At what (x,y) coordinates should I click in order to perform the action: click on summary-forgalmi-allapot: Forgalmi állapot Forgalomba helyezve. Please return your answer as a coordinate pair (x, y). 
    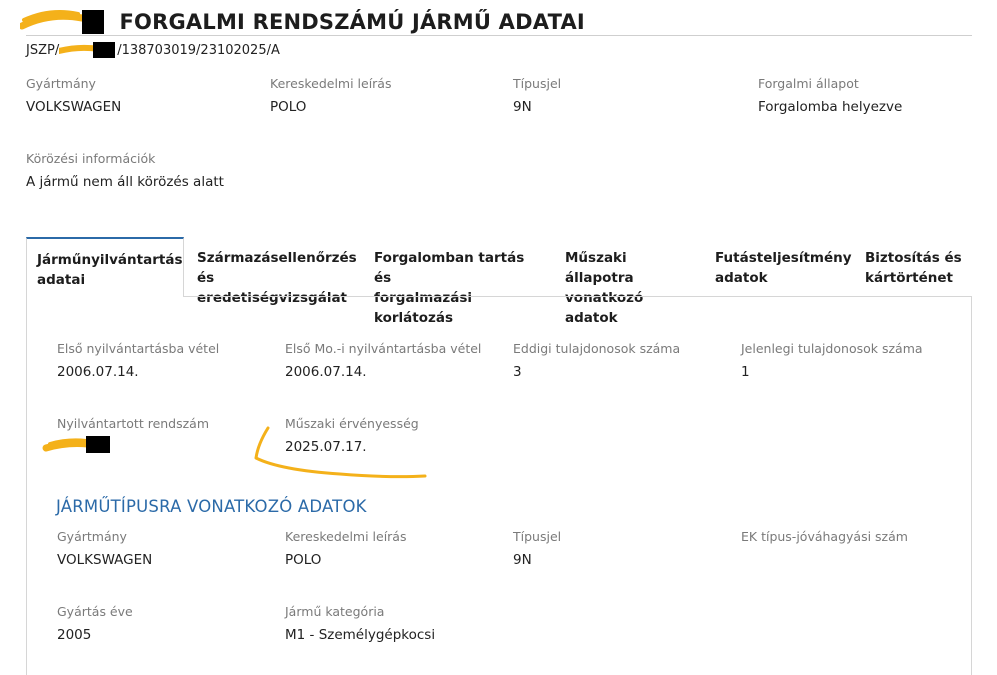
    Looking at the image, I should click on (830, 95).